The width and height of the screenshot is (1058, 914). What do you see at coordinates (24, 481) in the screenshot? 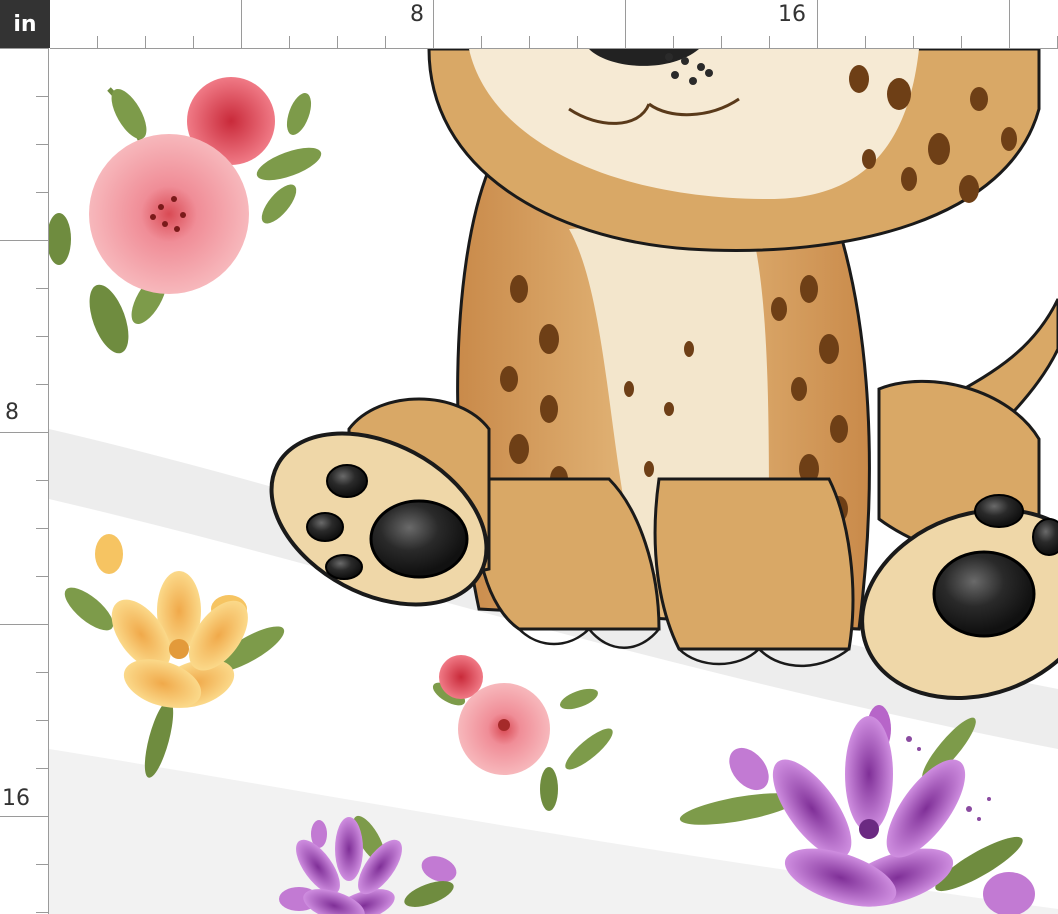
I see `left-ruler: 8 16` at bounding box center [24, 481].